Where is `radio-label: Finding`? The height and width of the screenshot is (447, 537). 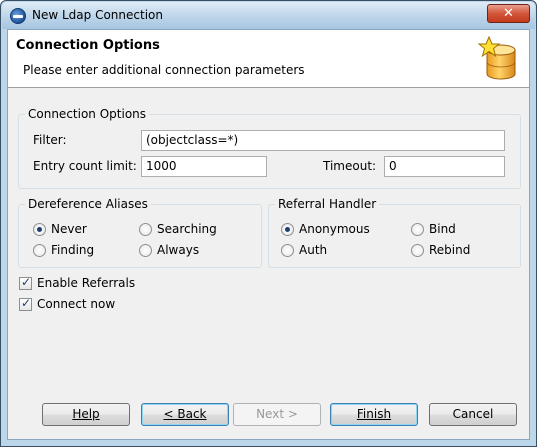
radio-label: Finding is located at coordinates (73, 250).